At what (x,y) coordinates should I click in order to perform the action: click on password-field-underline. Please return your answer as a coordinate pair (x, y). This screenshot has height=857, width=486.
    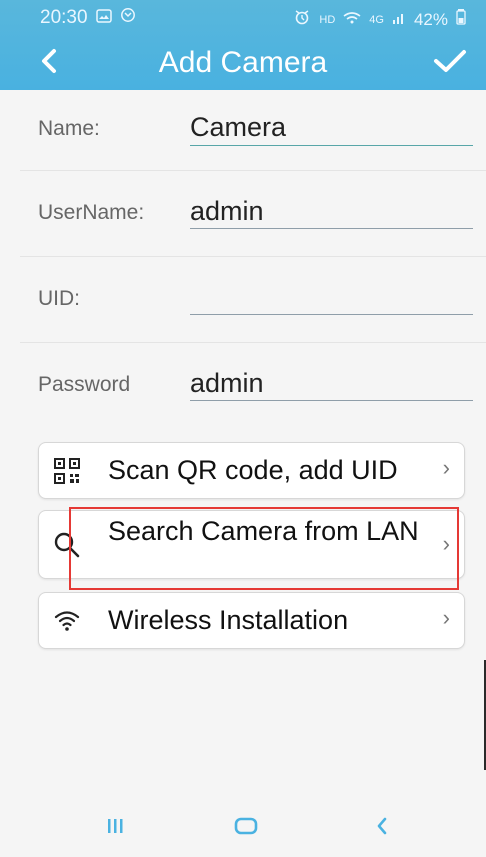
    Looking at the image, I should click on (331, 400).